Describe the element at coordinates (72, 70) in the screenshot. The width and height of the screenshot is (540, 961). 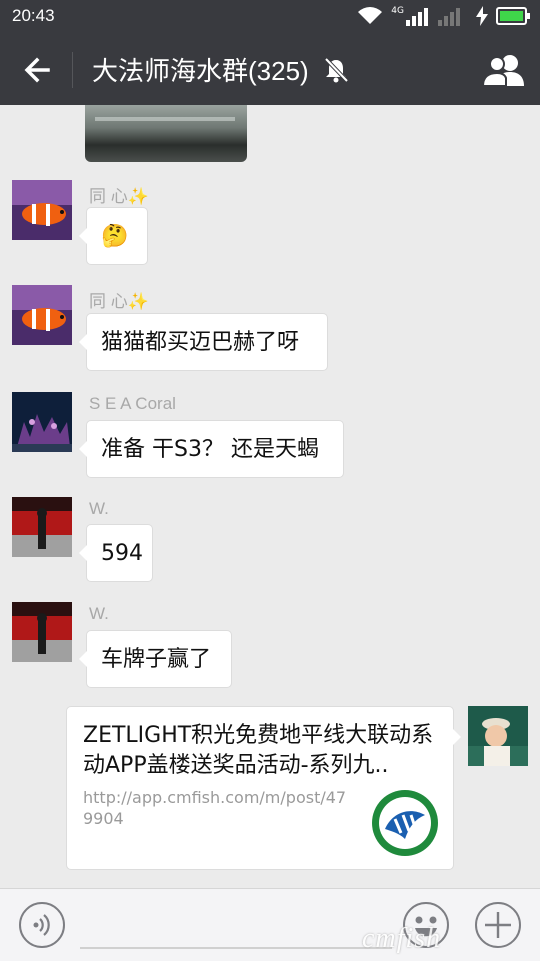
I see `title-divider` at that location.